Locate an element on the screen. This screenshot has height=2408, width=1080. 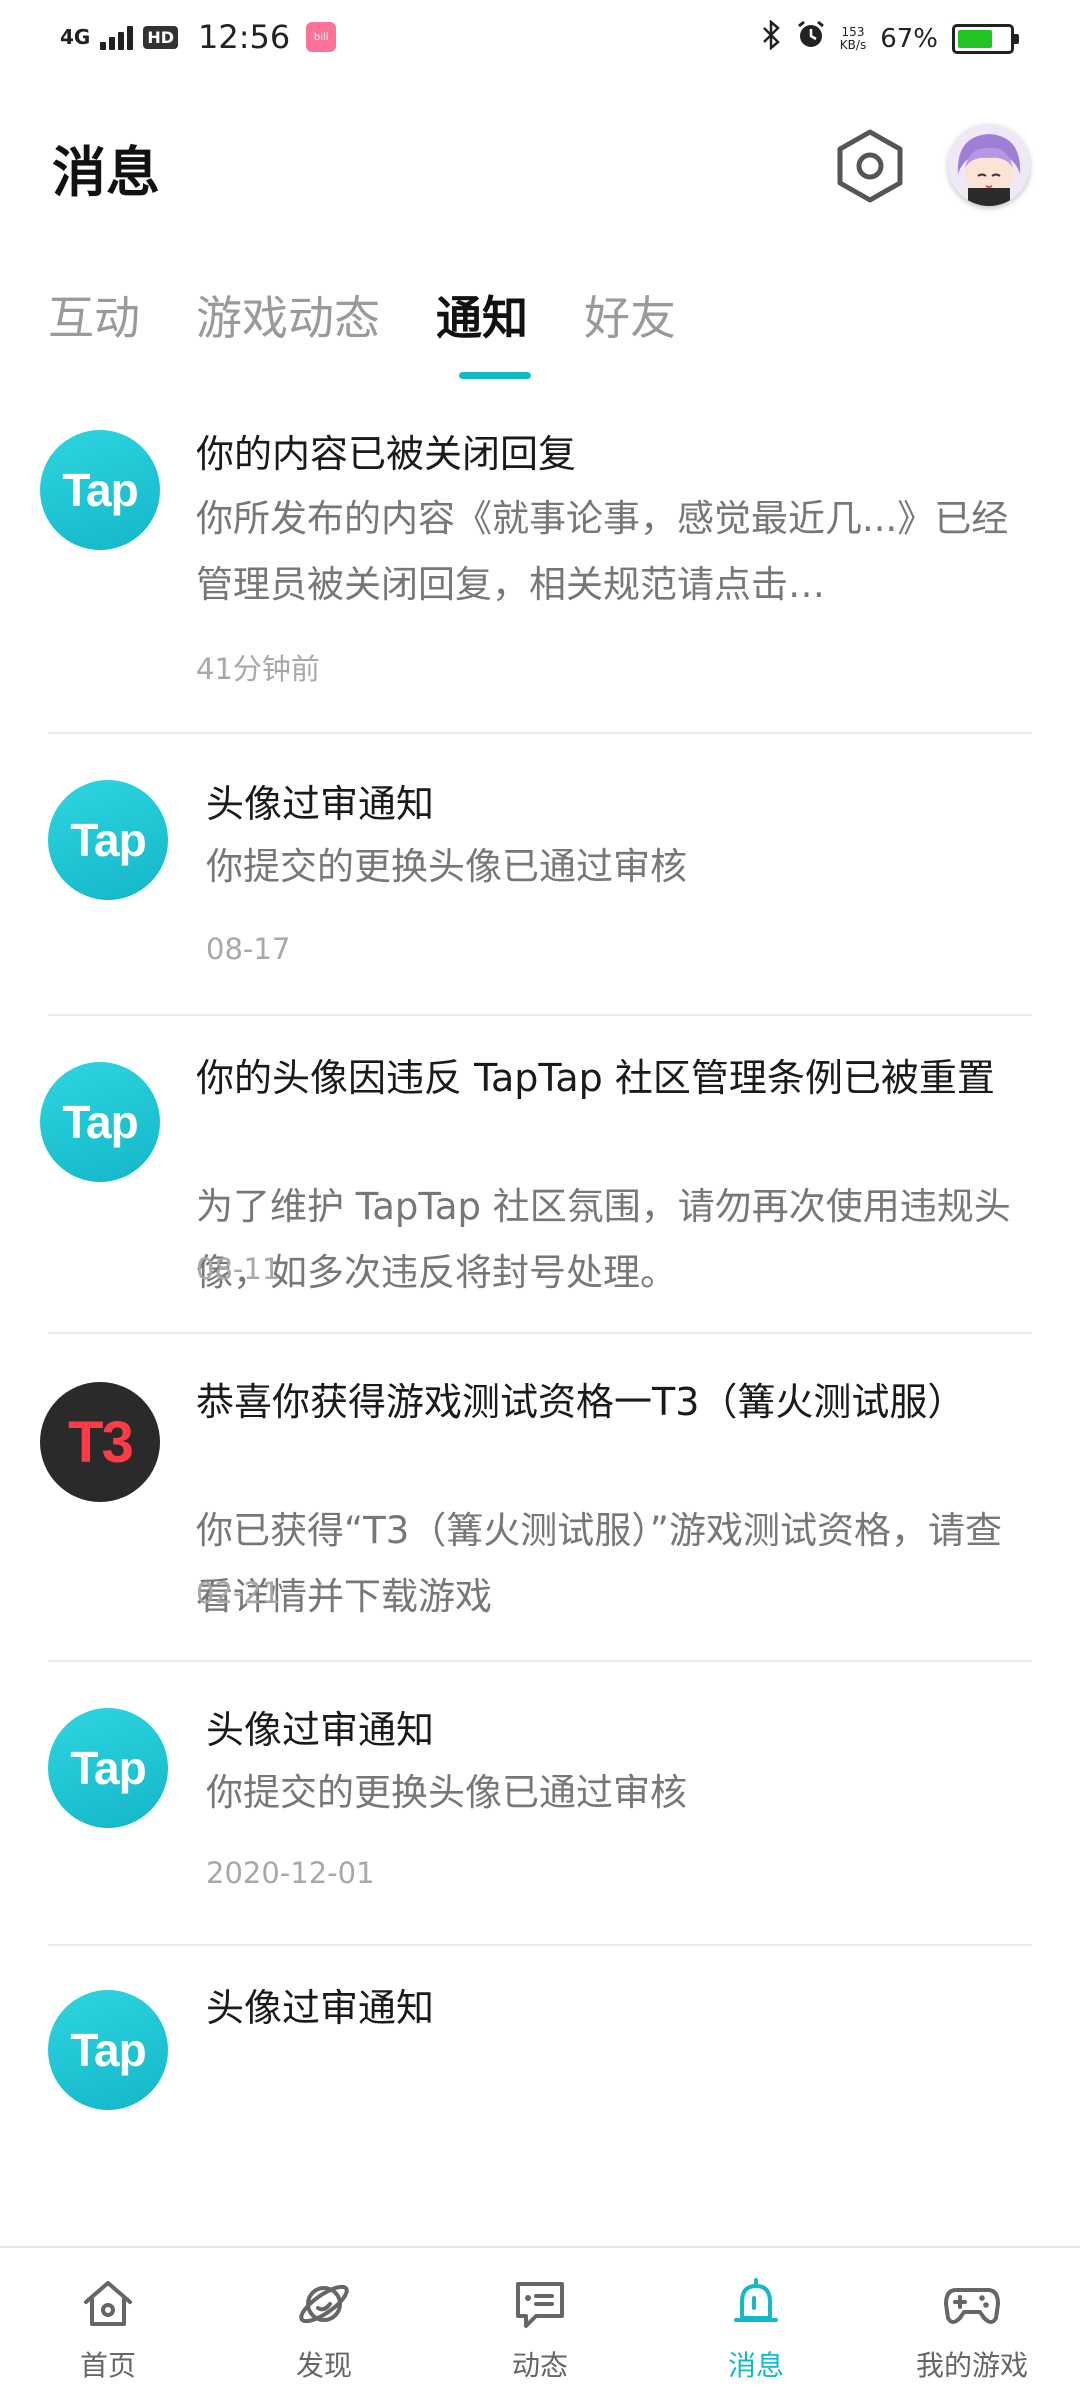
nav-label: 动态 is located at coordinates (539, 2365).